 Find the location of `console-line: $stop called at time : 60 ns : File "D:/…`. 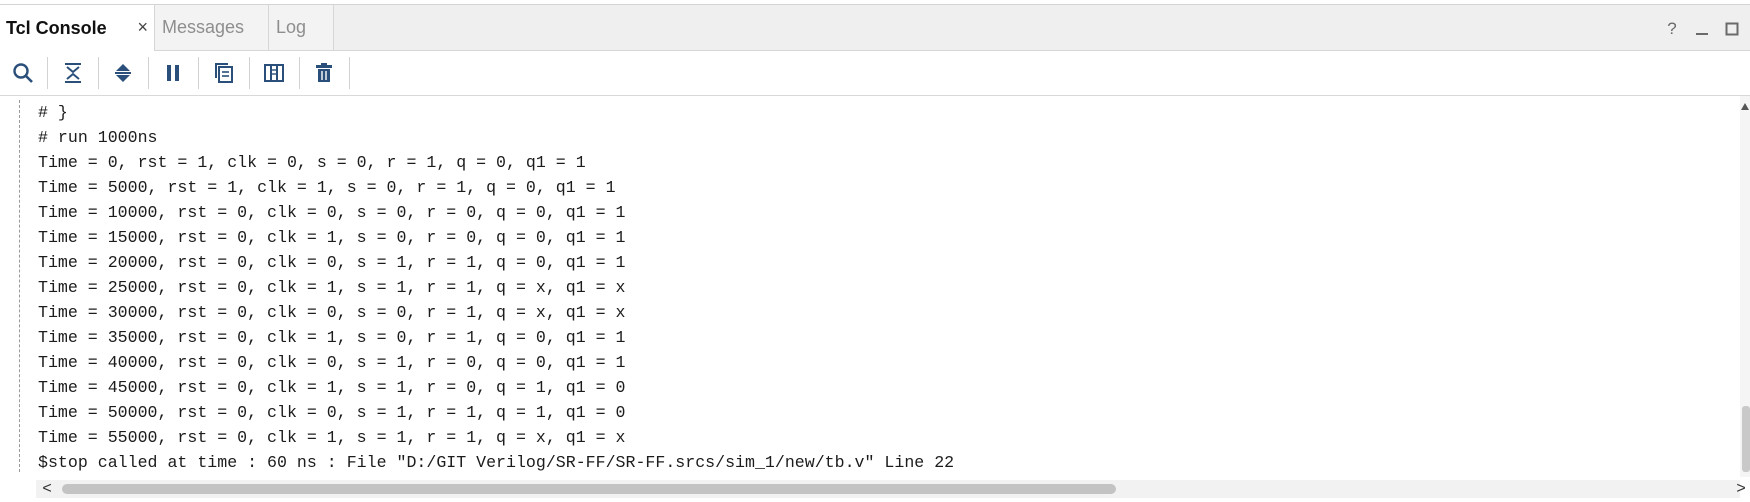

console-line: $stop called at time : 60 ns : File "D:/… is located at coordinates (496, 462).